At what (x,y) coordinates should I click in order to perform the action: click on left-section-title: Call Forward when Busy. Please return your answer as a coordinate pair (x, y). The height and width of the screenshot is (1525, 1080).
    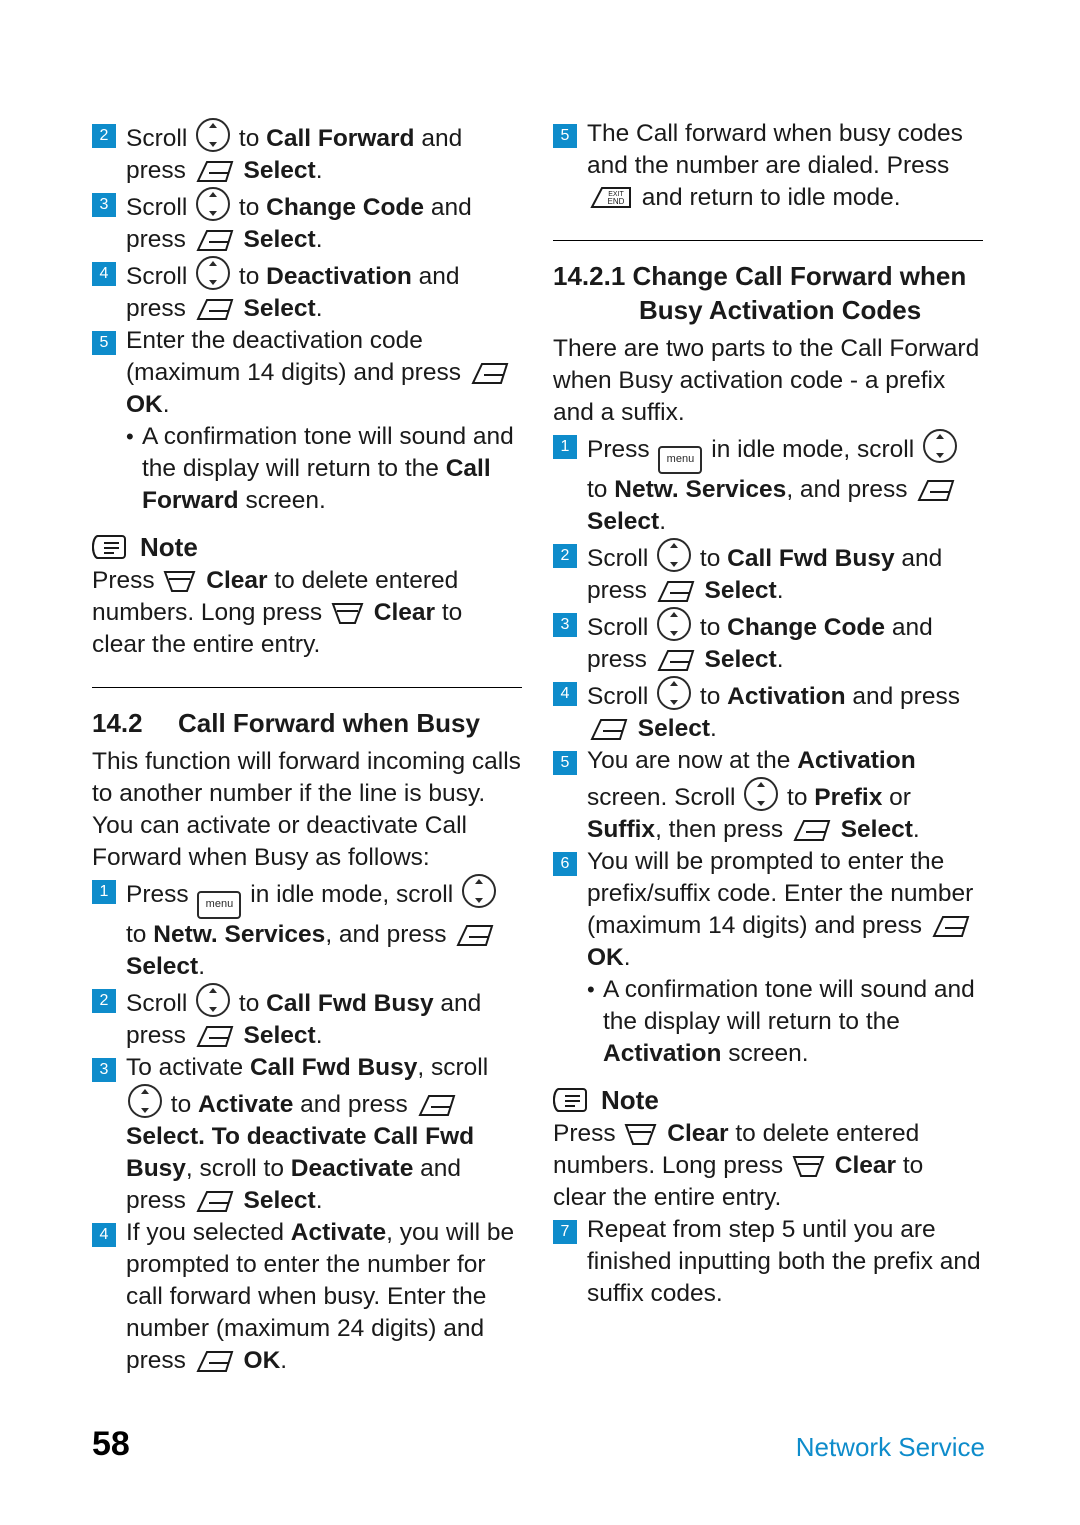
    Looking at the image, I should click on (329, 723).